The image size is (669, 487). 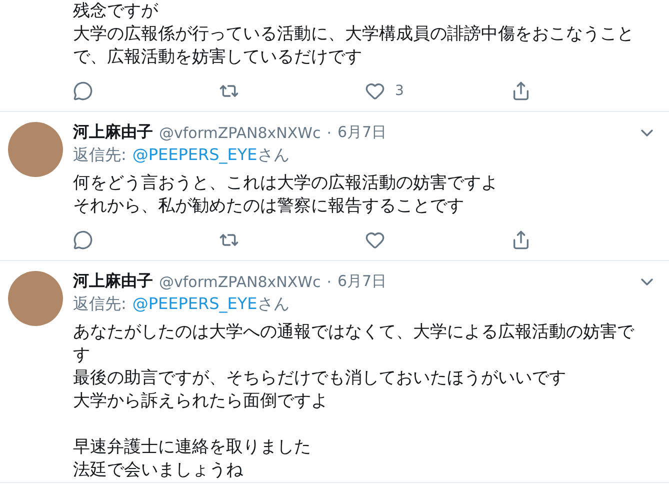 What do you see at coordinates (192, 447) in the screenshot?
I see `tweet-text-line: 早速弁護士に連絡を取りました` at bounding box center [192, 447].